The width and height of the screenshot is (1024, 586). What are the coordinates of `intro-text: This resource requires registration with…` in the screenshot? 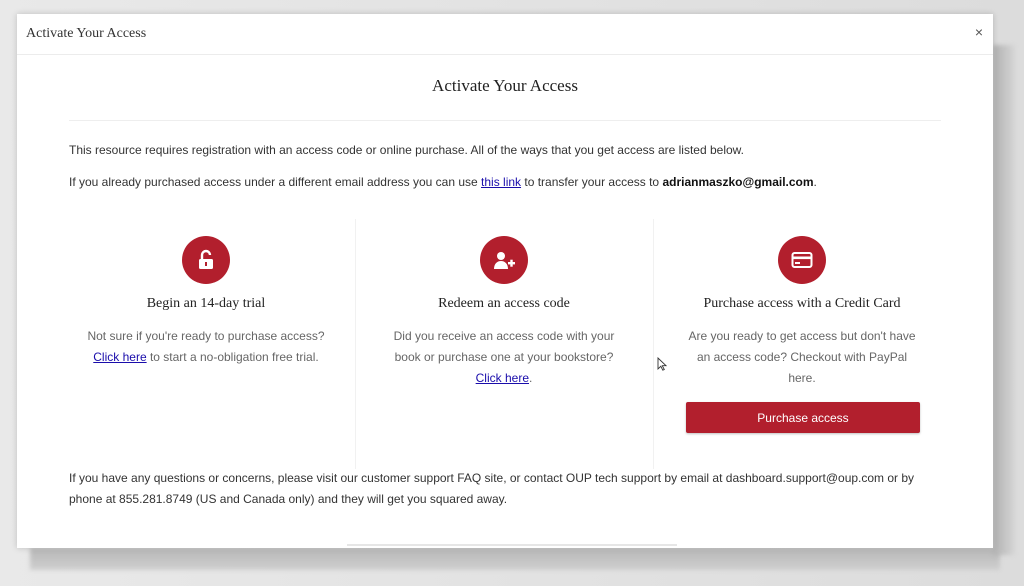 It's located at (406, 150).